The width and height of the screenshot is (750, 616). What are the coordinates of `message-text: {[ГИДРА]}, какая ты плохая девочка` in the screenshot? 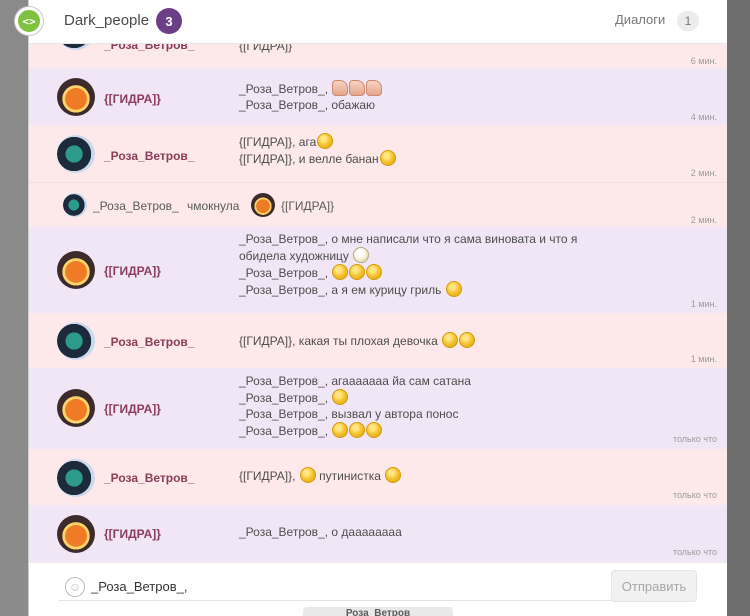 It's located at (459, 340).